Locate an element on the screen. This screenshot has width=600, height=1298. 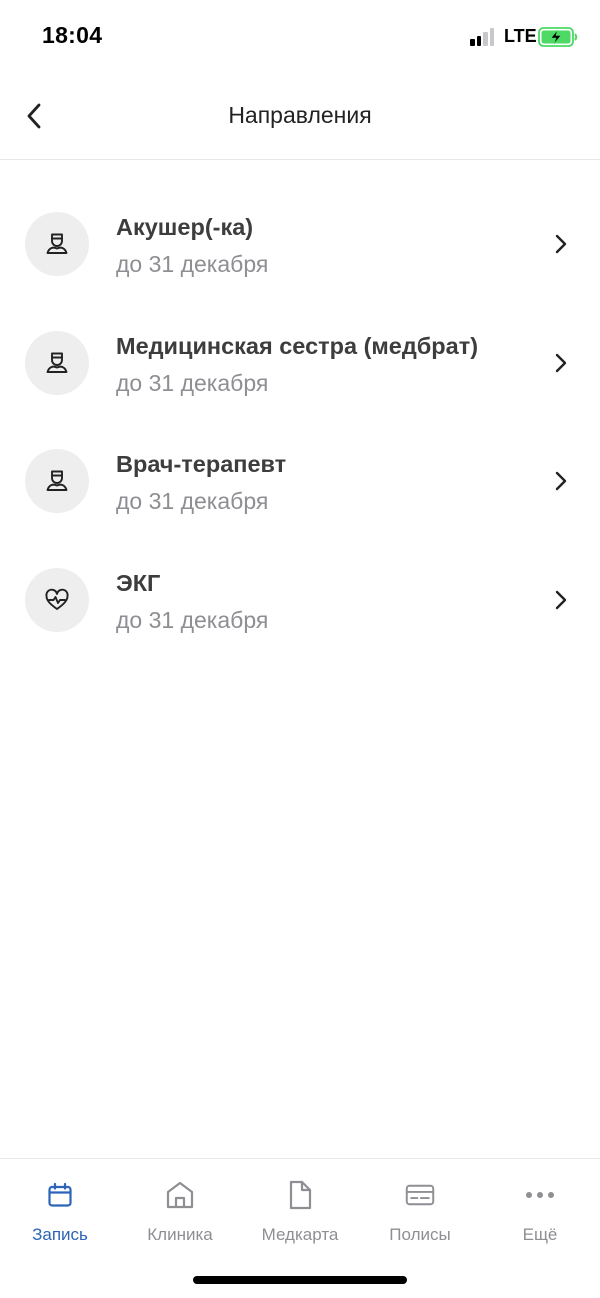
tab-zapis: Запись is located at coordinates (60, 1209).